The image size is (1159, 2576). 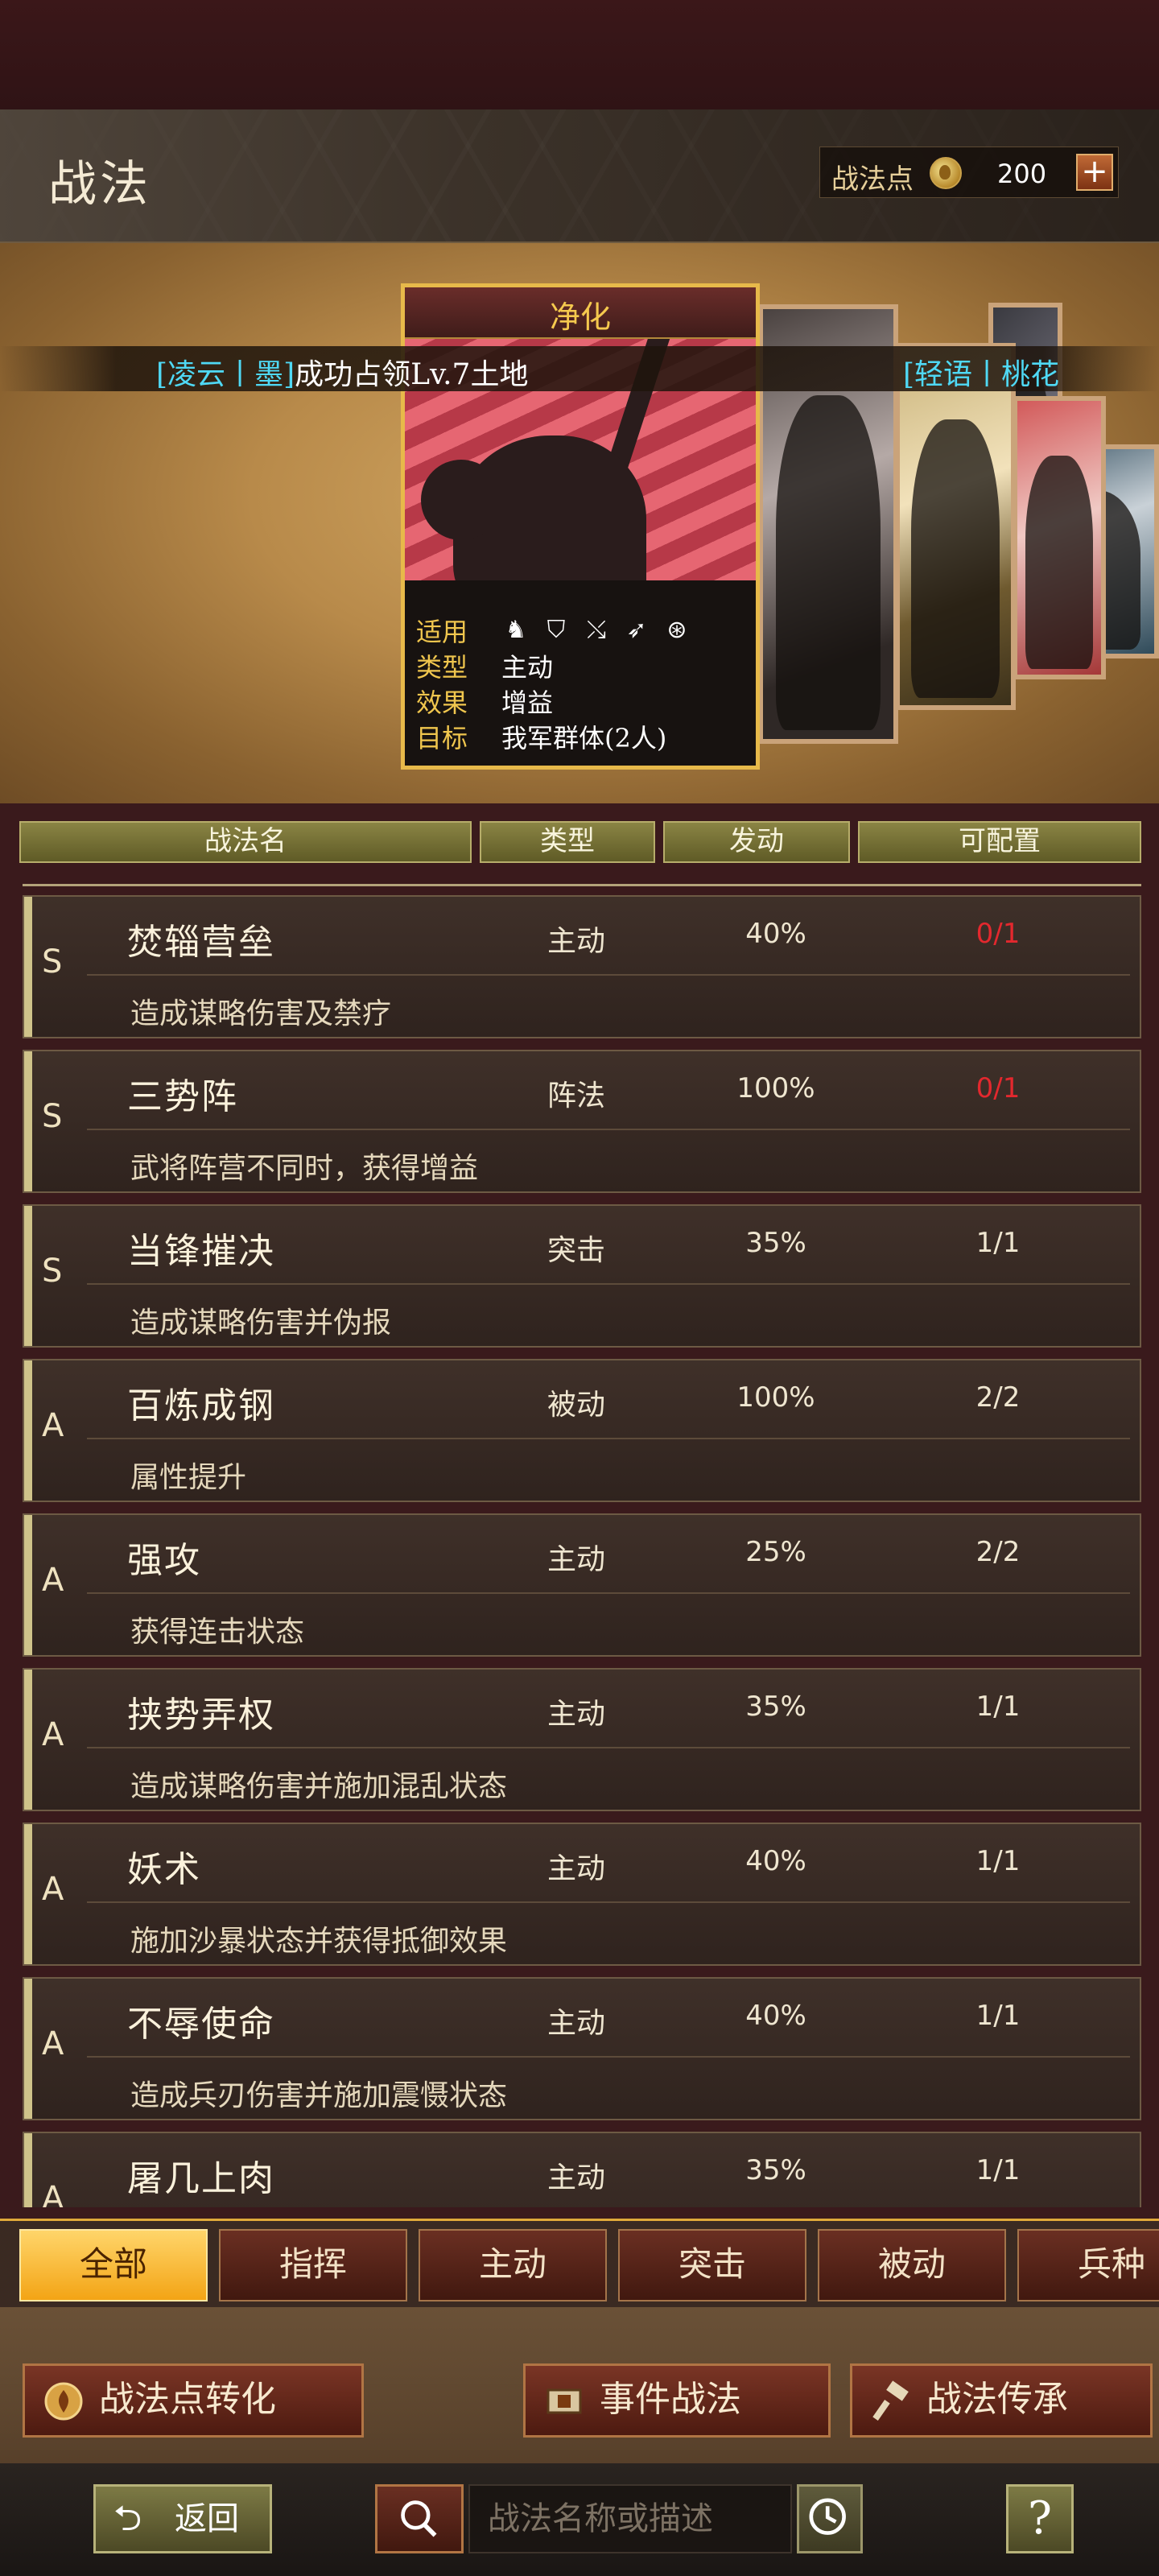 I want to click on tactic-description: 武将阵营不同时，获得增益, so click(x=304, y=1168).